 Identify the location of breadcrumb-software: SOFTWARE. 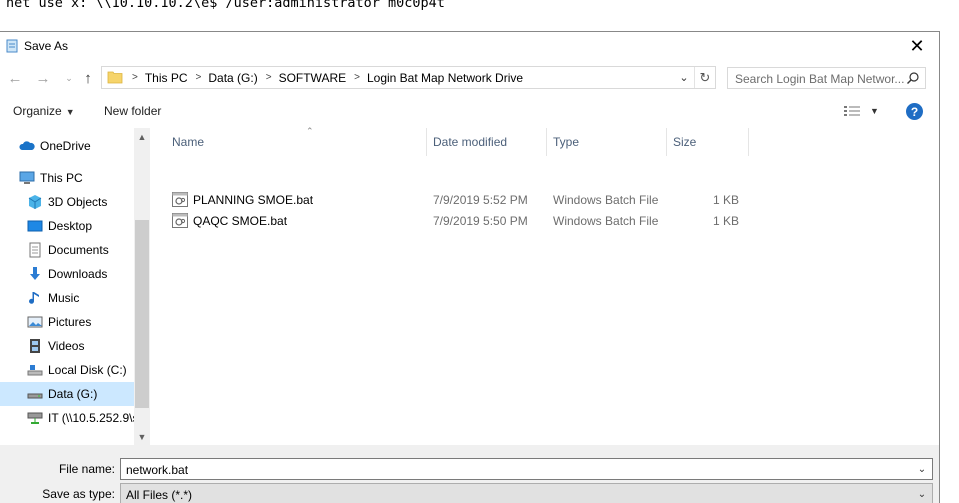
(313, 78).